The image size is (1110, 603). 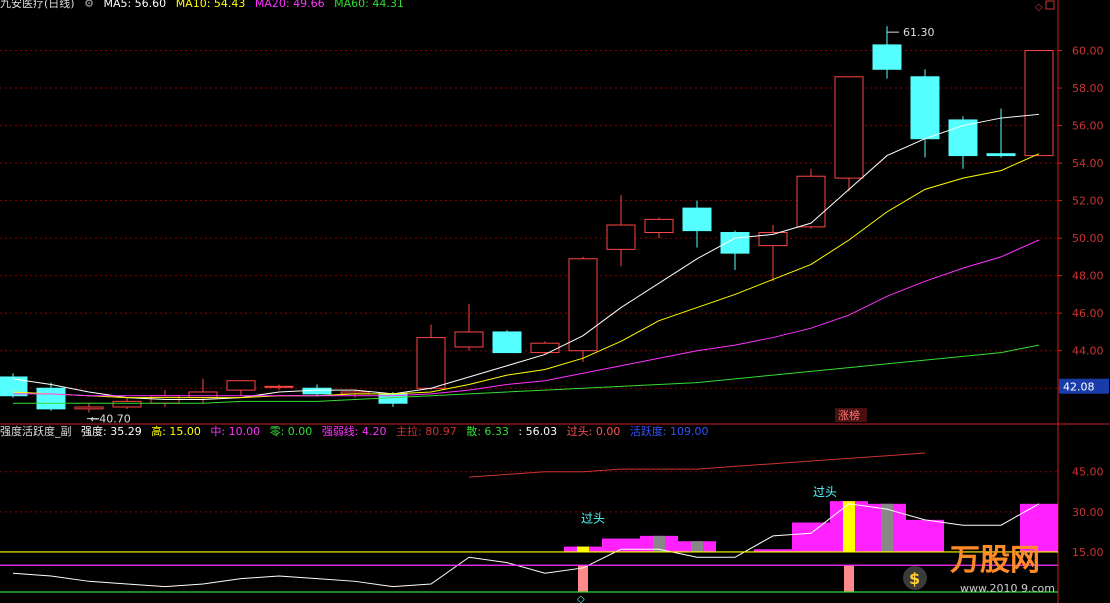 I want to click on sub-tick-label: 45.00, so click(x=1088, y=472).